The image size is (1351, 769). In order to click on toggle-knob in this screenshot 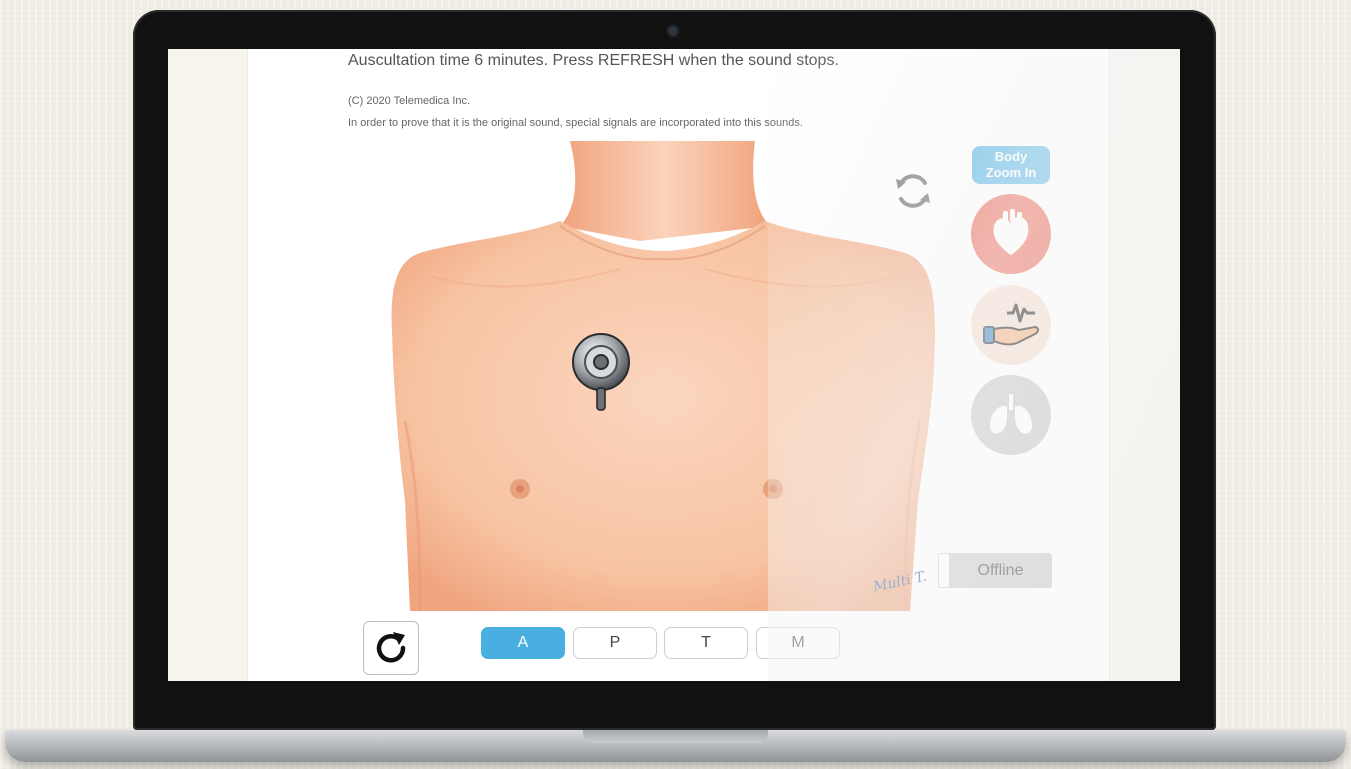, I will do `click(944, 570)`.